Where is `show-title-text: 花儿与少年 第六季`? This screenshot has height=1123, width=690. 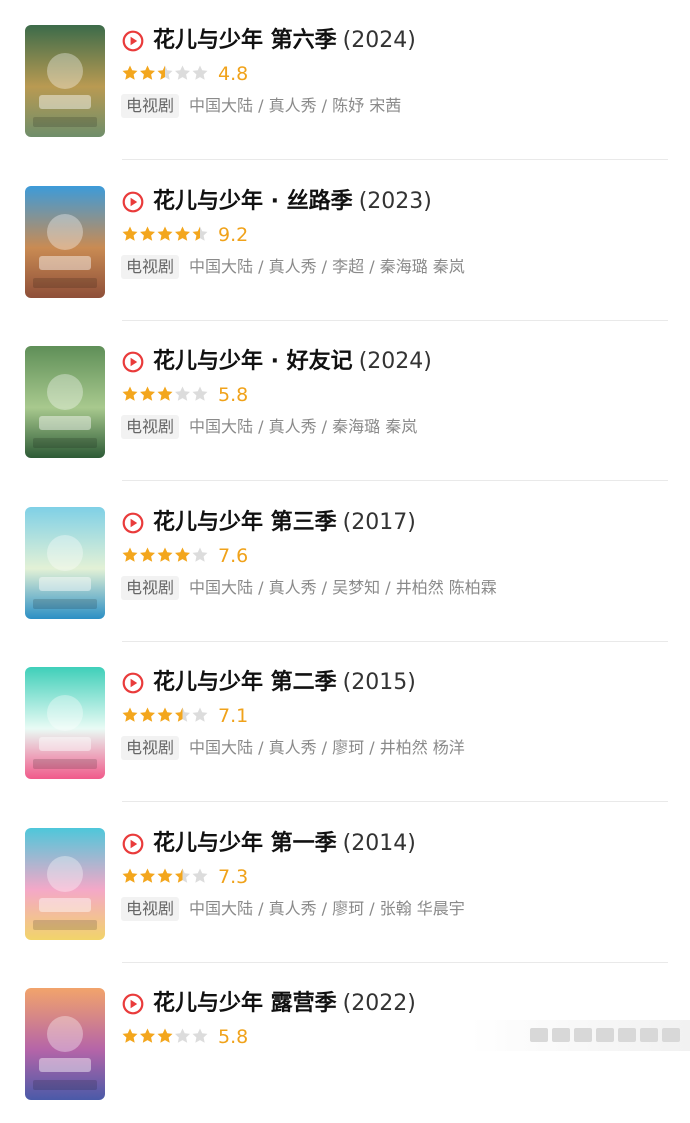
show-title-text: 花儿与少年 第六季 is located at coordinates (245, 40).